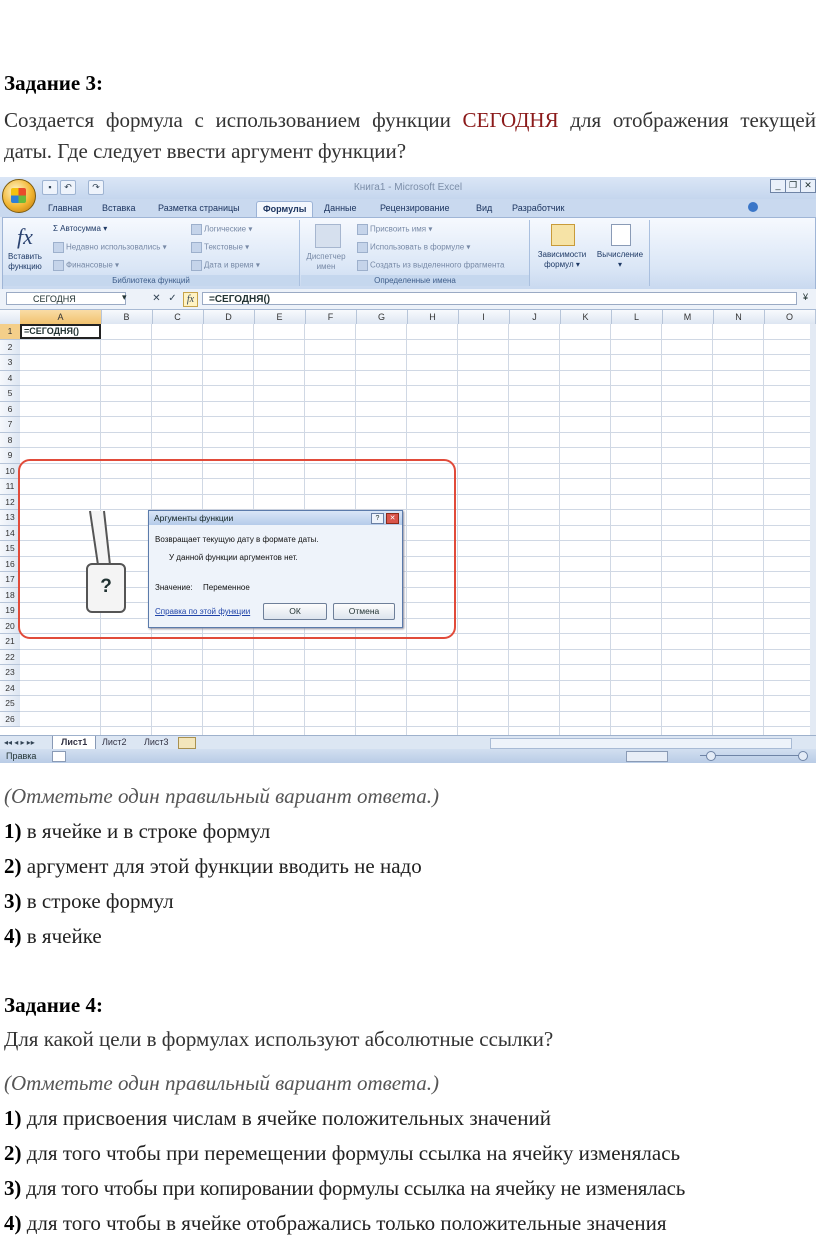  Describe the element at coordinates (10, 425) in the screenshot. I see `row-header: 7` at that location.